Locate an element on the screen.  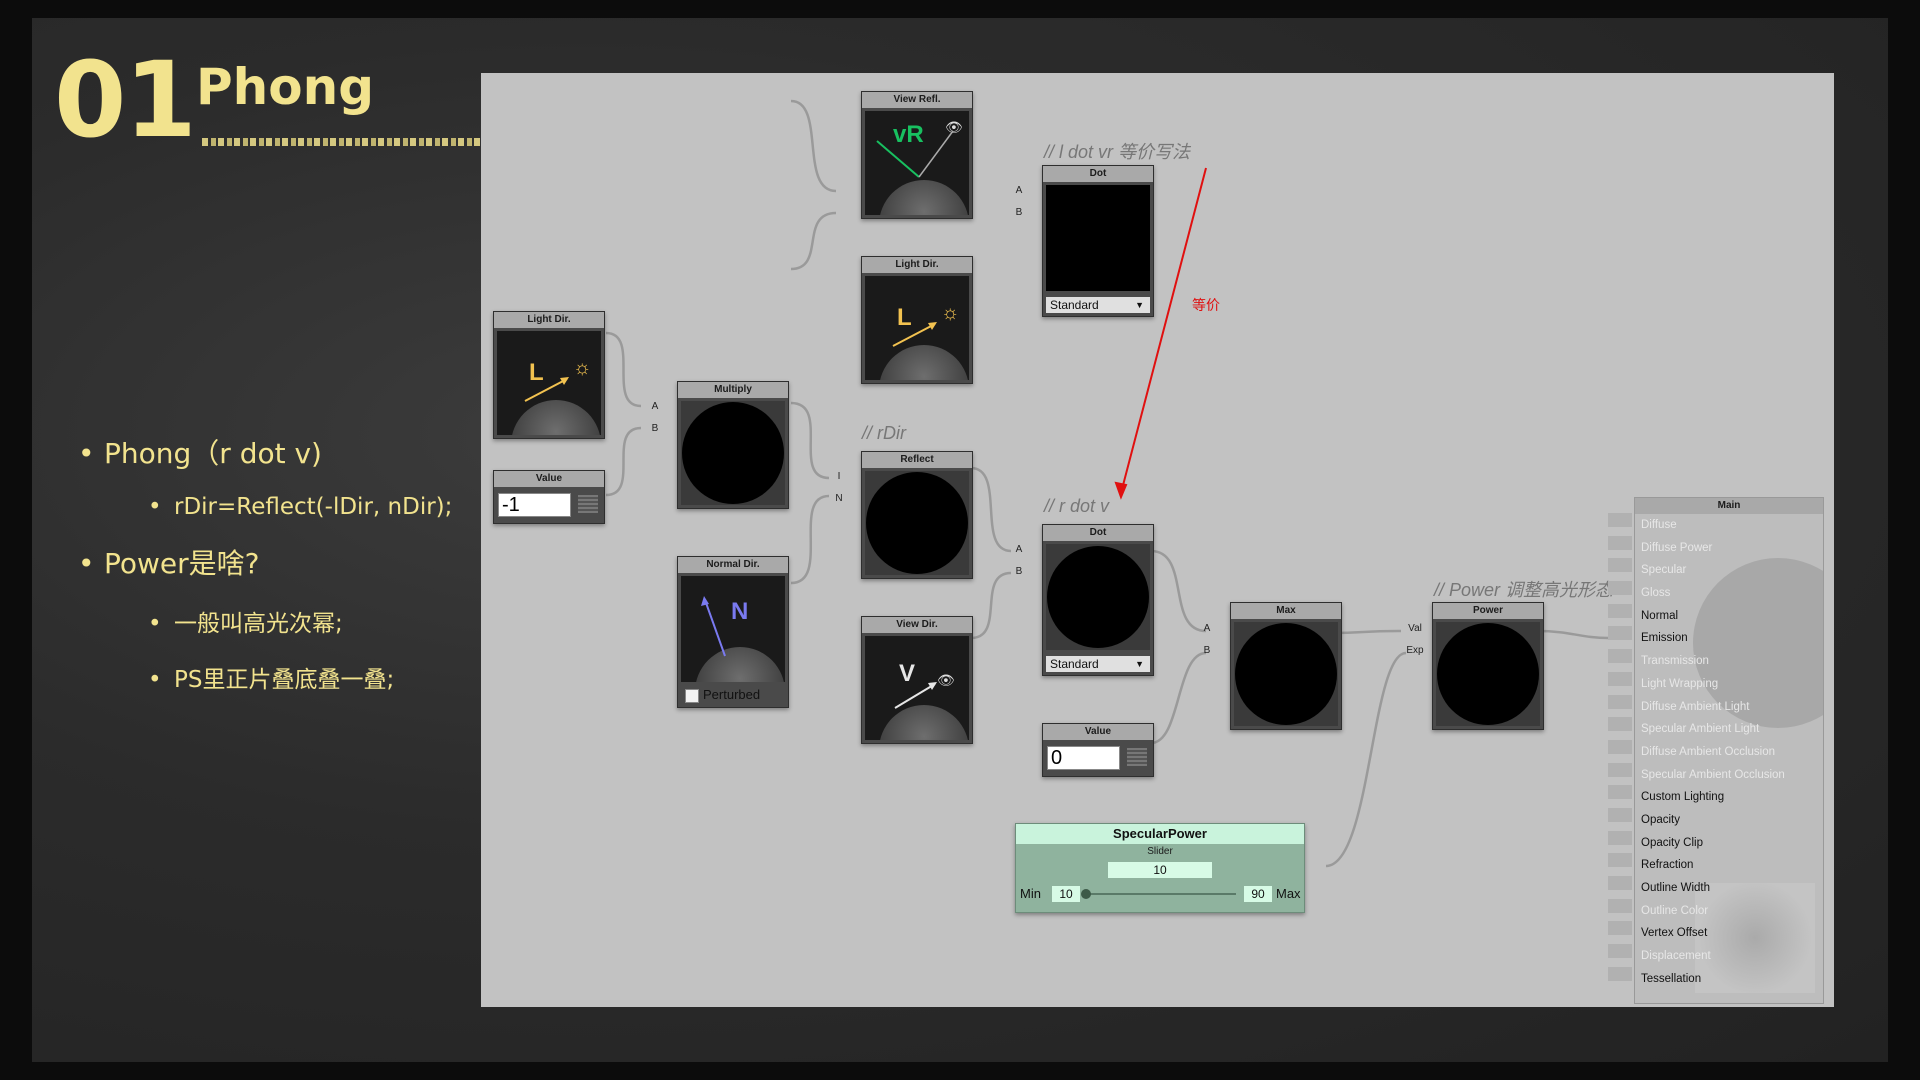
value-node-2: Value 0 is located at coordinates (1098, 750).